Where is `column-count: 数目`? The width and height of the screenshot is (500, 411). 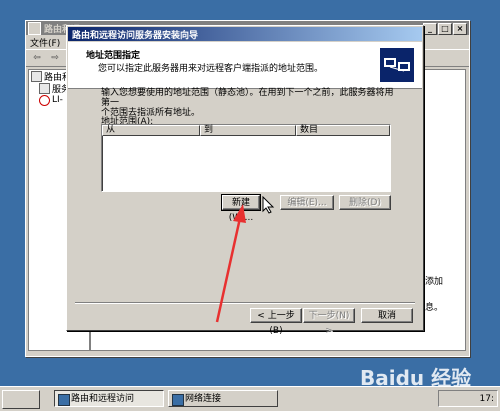 column-count: 数目 is located at coordinates (343, 130).